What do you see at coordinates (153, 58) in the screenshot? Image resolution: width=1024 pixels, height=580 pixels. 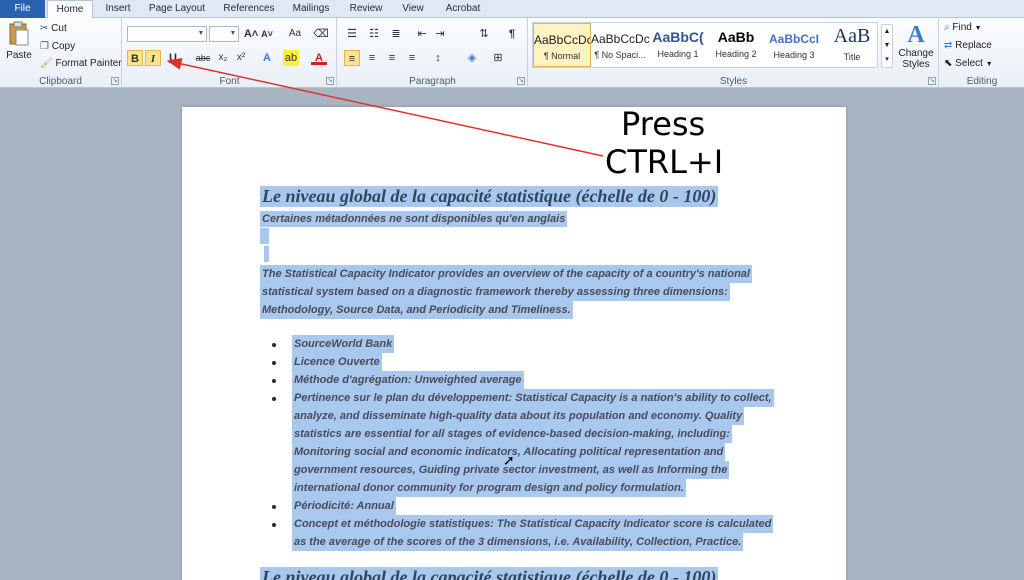 I see `italic-button: I` at bounding box center [153, 58].